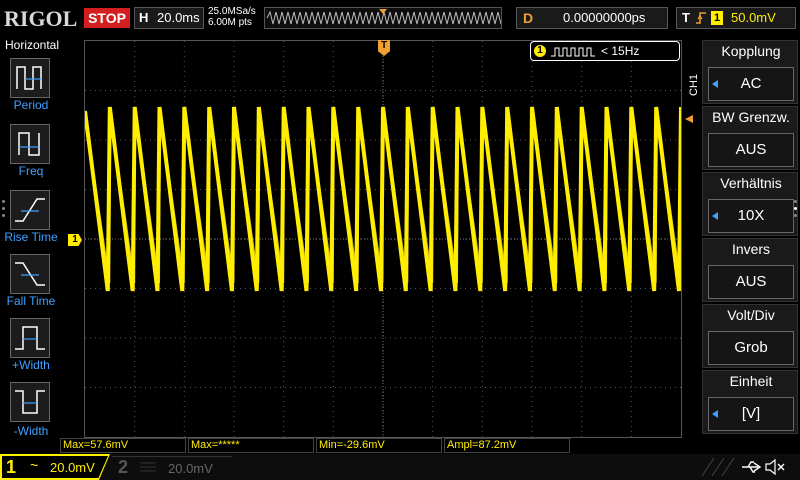 The height and width of the screenshot is (480, 800). I want to click on negative-width-icon, so click(30, 402).